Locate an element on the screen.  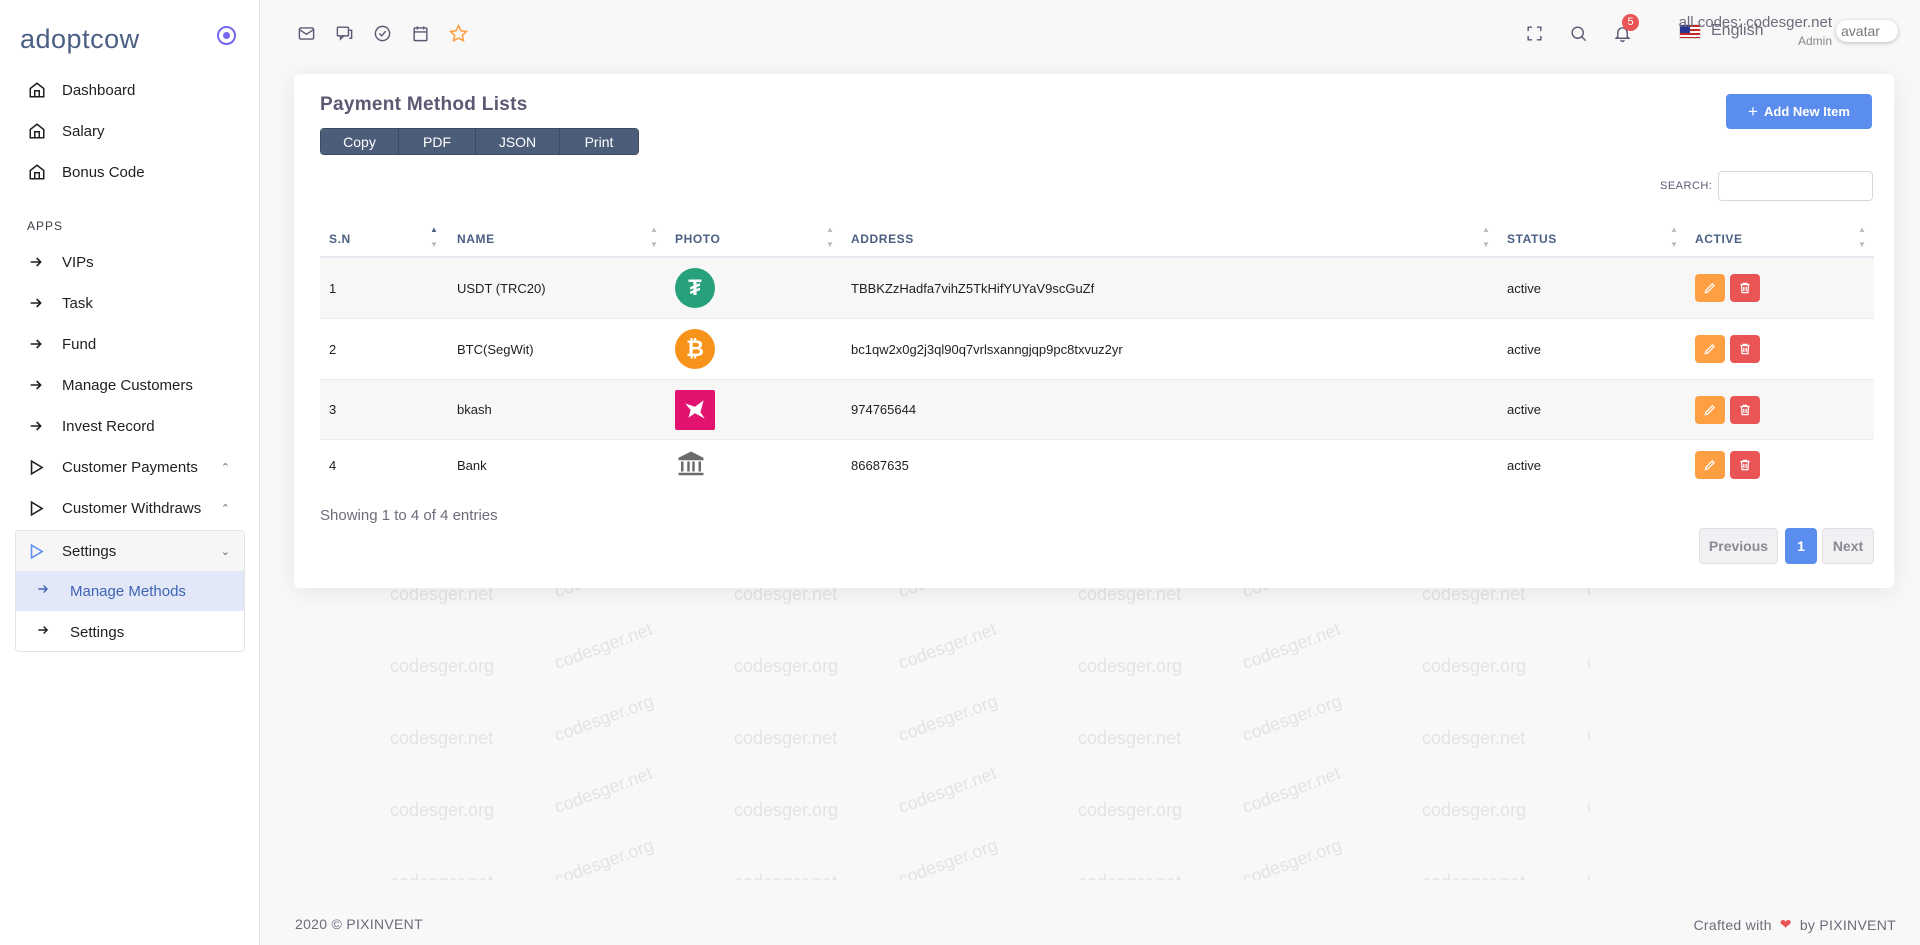
settings-group: Settings ⌄ Manage Methods Settings is located at coordinates (130, 591).